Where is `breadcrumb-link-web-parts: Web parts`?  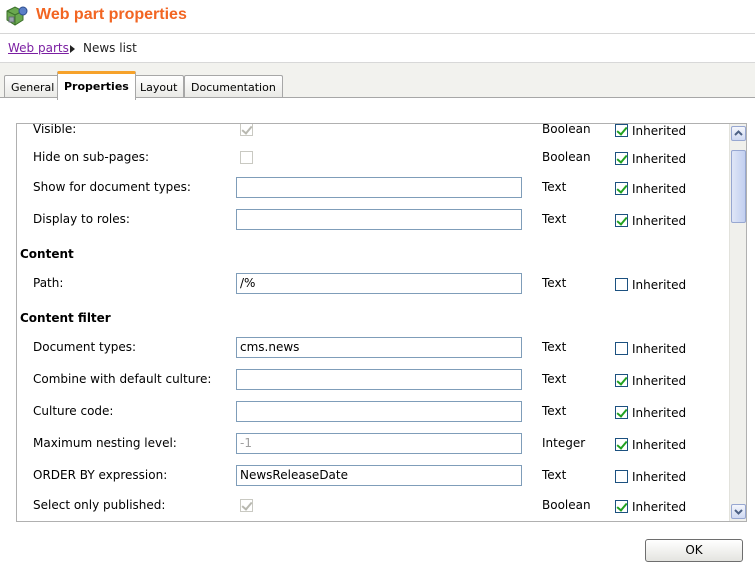 breadcrumb-link-web-parts: Web parts is located at coordinates (38, 48).